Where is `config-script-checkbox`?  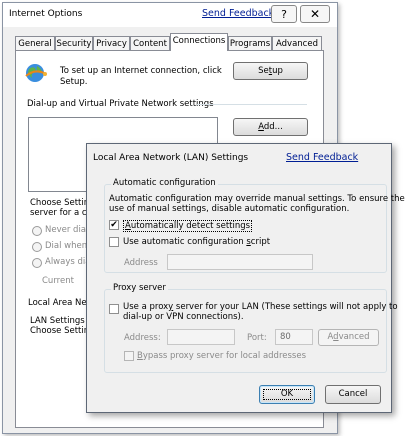 config-script-checkbox is located at coordinates (114, 242).